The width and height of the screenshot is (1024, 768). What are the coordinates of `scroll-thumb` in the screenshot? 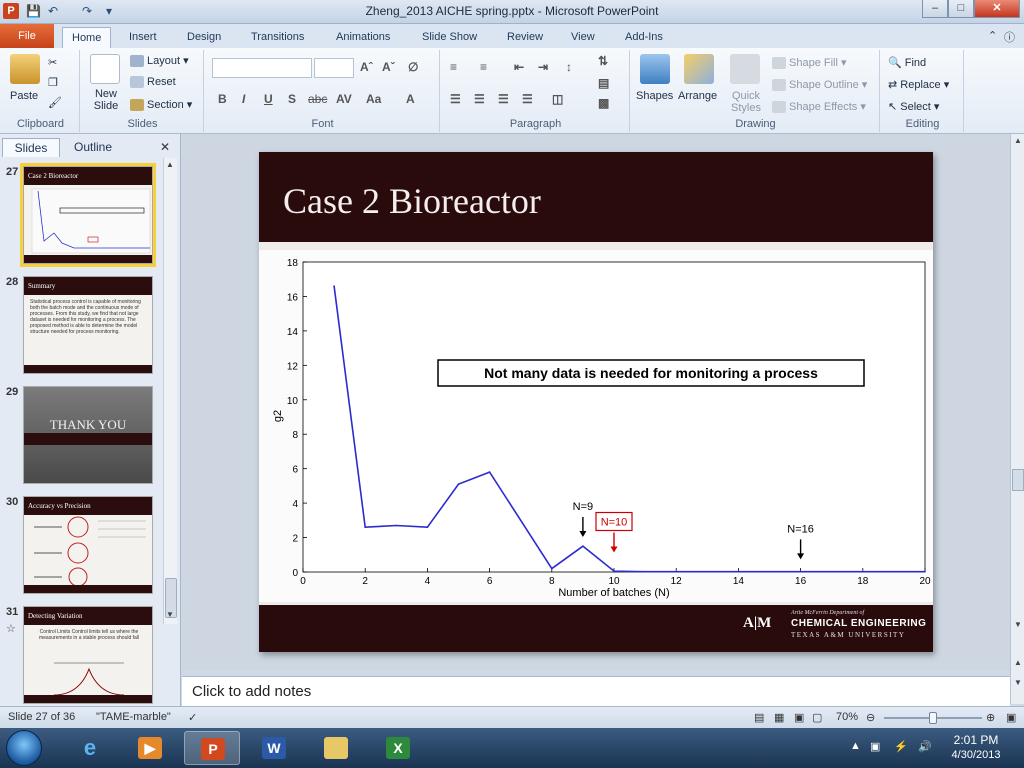 It's located at (1018, 480).